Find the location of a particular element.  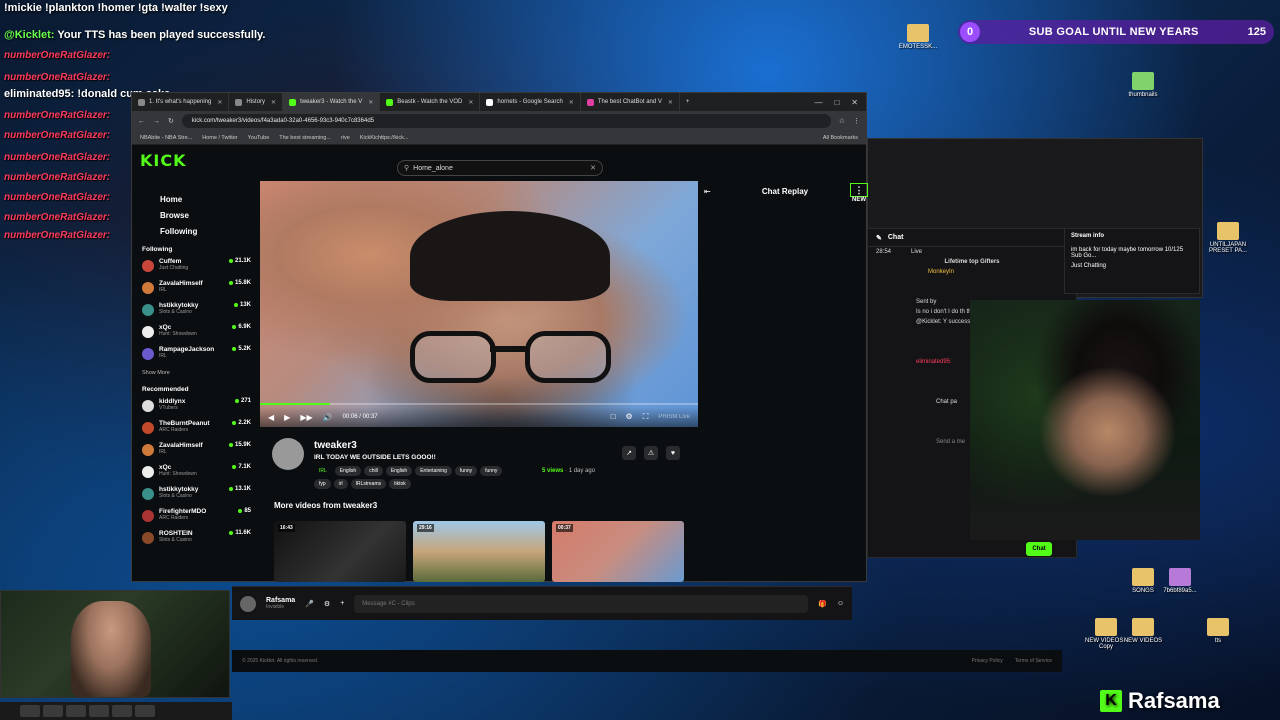

chat-tab: Chat is located at coordinates (896, 237).